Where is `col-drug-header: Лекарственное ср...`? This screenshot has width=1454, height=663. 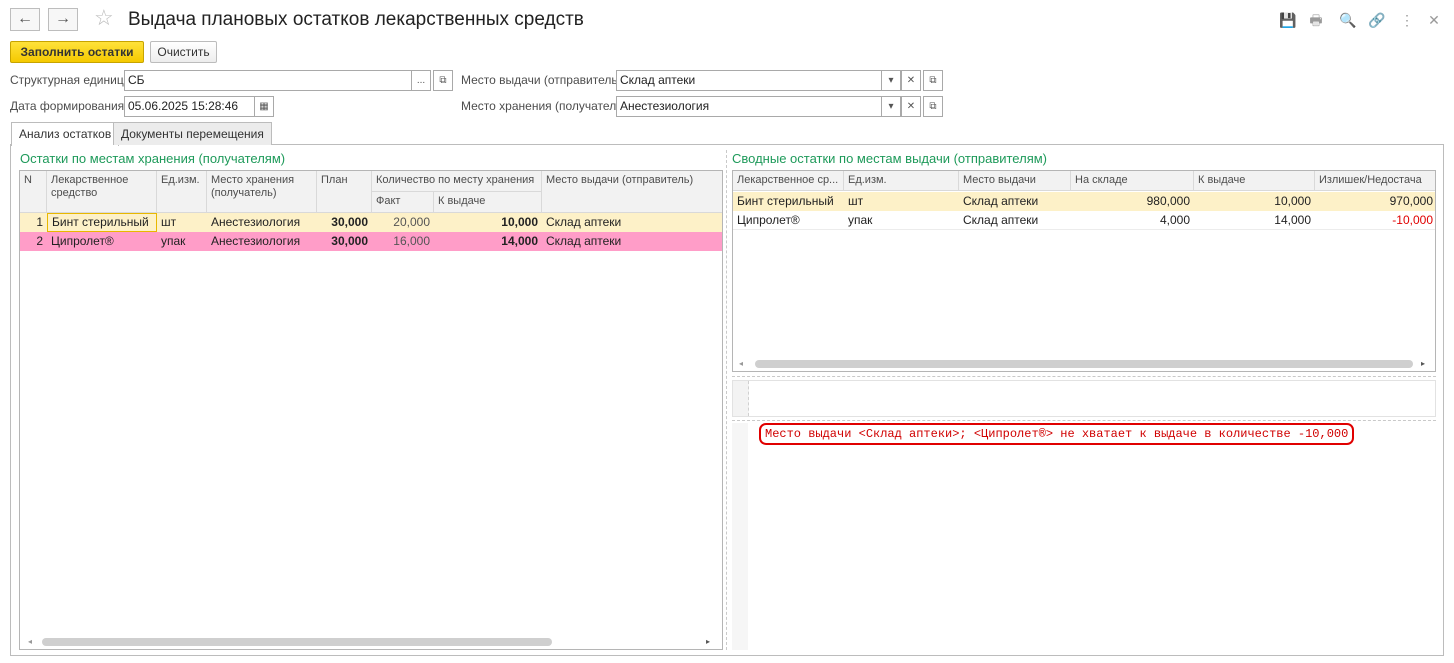
col-drug-header: Лекарственное ср... is located at coordinates (788, 181).